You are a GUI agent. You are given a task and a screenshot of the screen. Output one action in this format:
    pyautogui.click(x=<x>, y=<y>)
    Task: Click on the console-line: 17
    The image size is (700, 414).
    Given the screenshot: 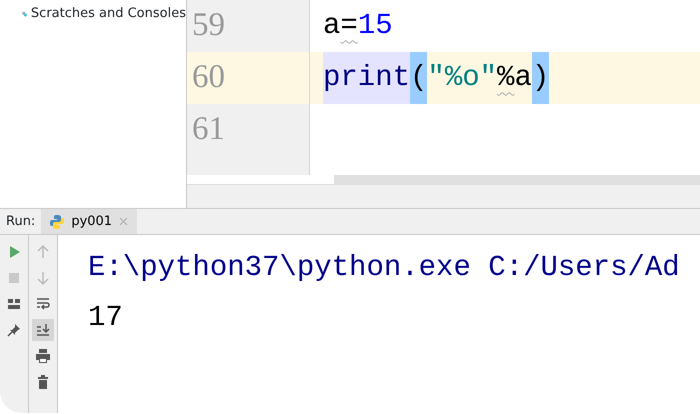 What is the action you would take?
    pyautogui.click(x=106, y=318)
    